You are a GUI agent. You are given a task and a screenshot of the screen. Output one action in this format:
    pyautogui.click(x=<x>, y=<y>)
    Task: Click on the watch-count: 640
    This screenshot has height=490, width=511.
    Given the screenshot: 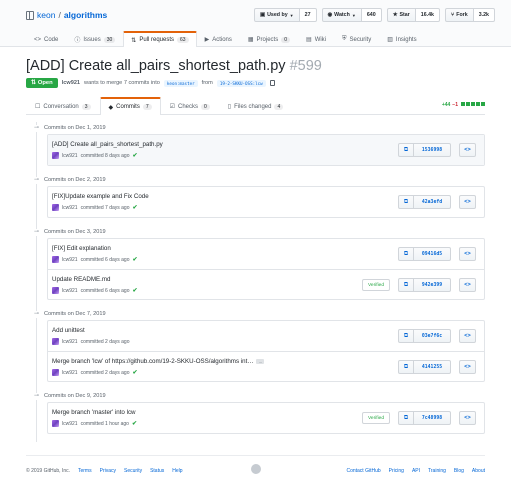 What is the action you would take?
    pyautogui.click(x=371, y=15)
    